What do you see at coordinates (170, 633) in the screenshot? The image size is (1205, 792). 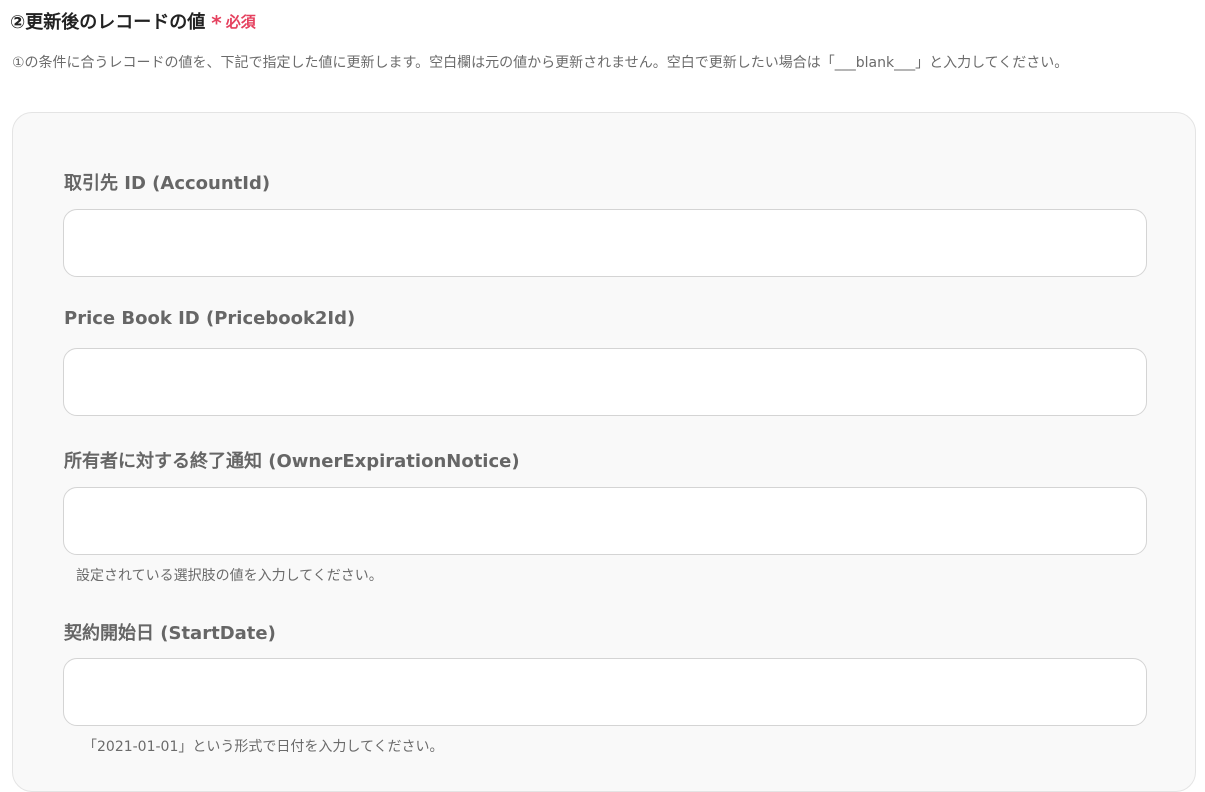 I see `start-date-label: 契約開始日 (StartDate)` at bounding box center [170, 633].